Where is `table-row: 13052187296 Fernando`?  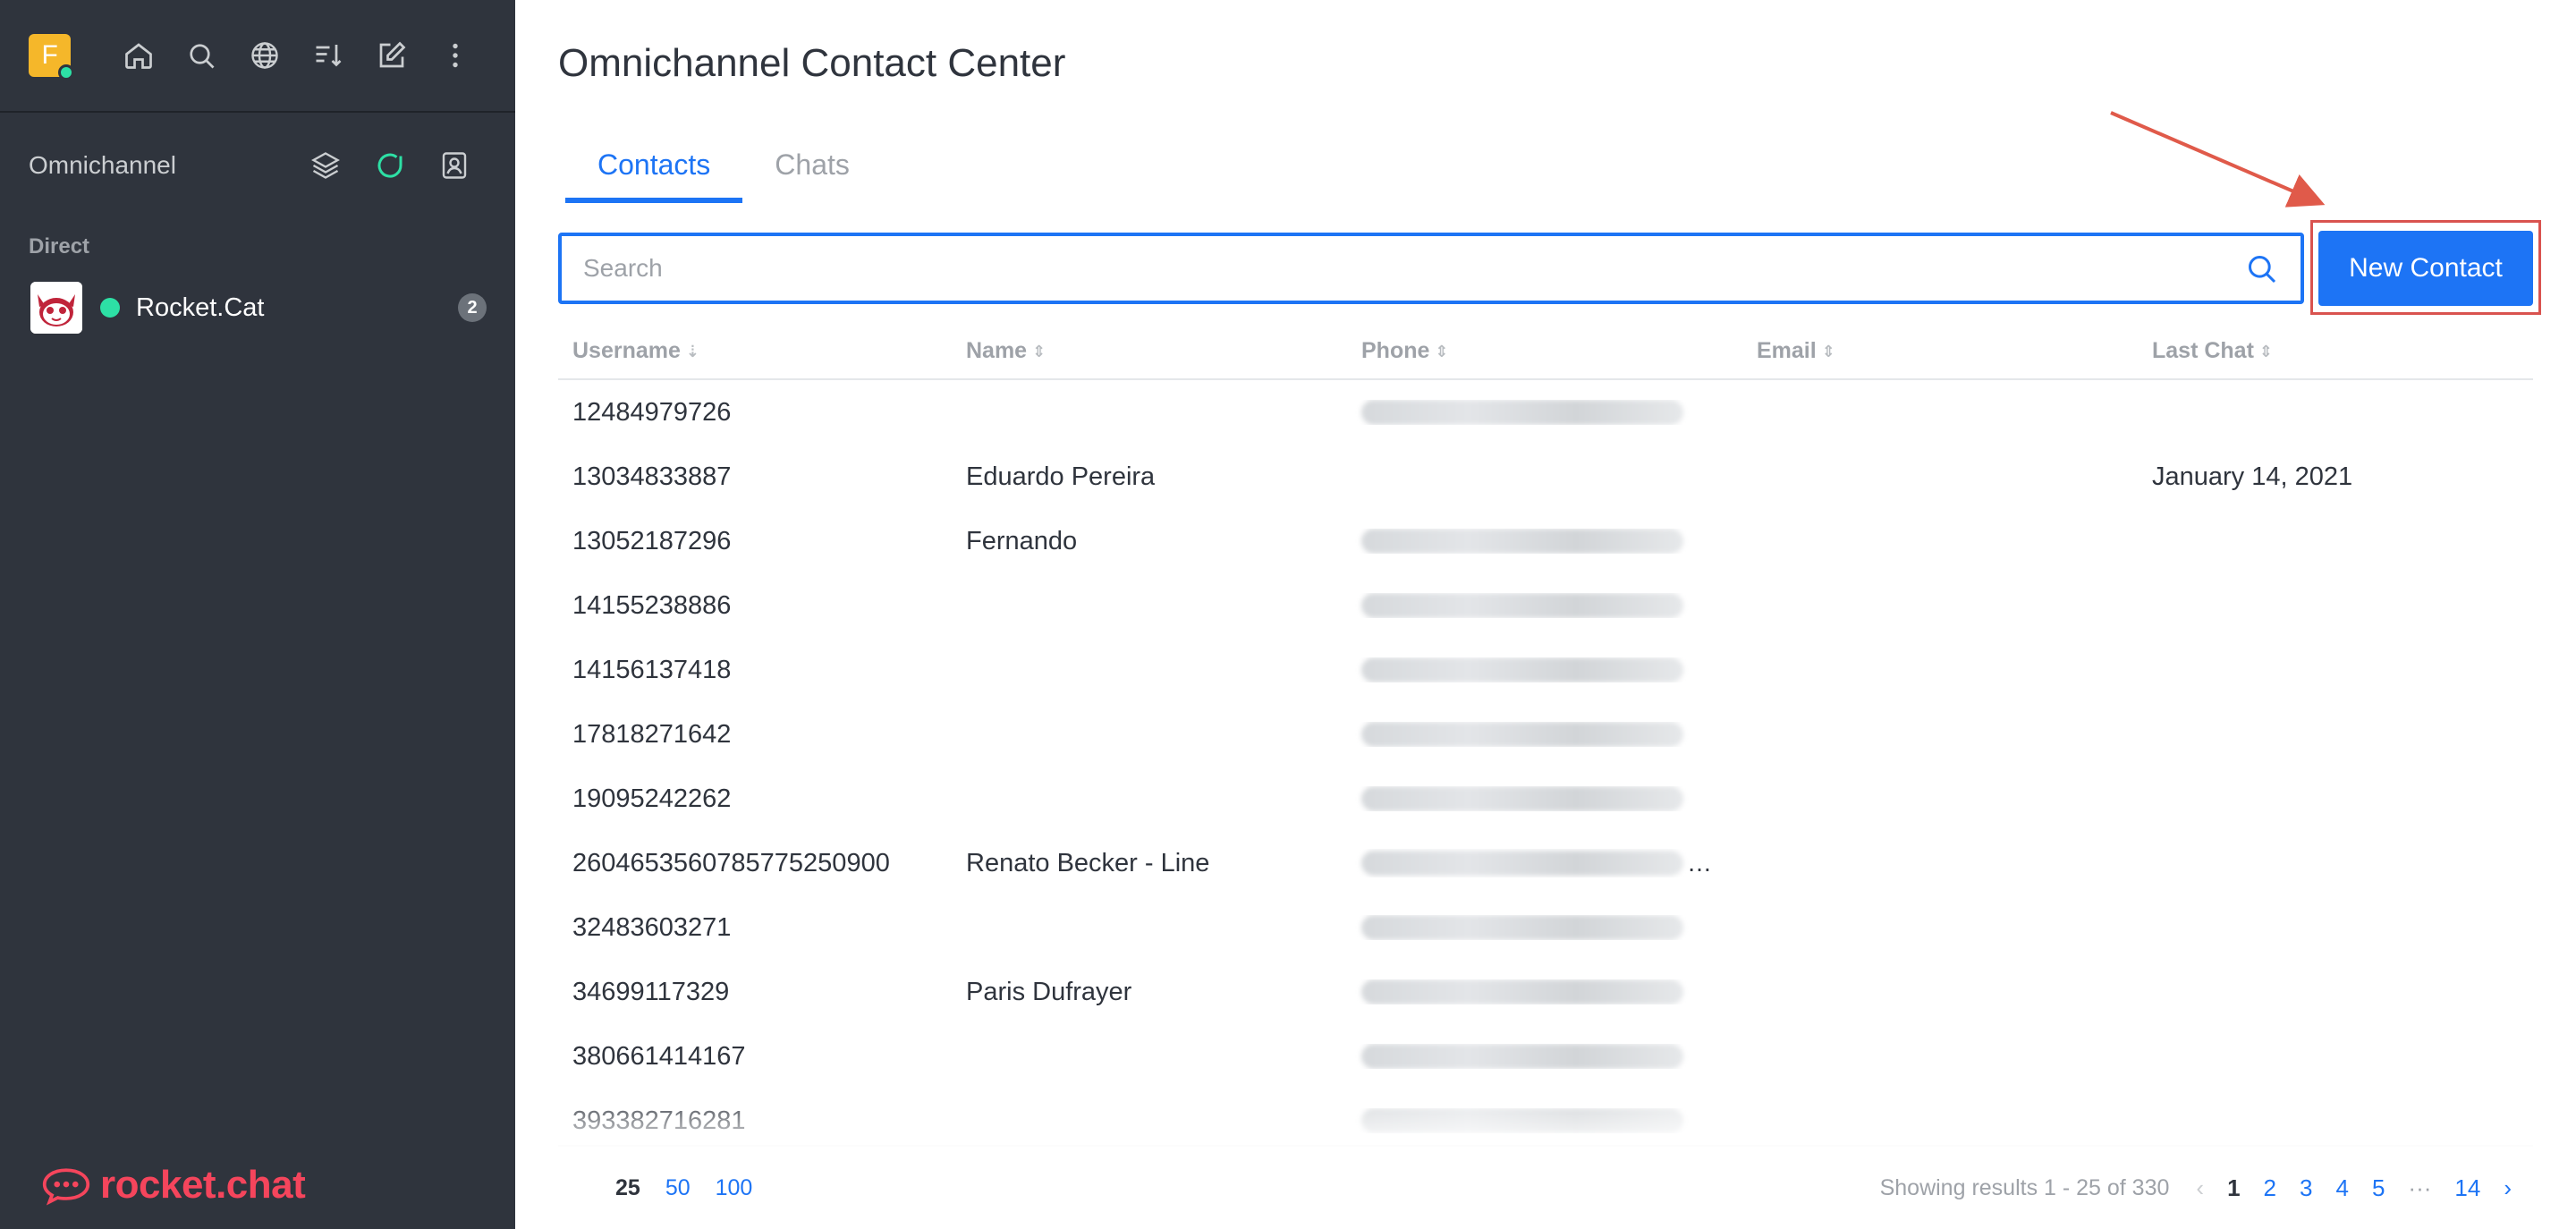
table-row: 13052187296 Fernando is located at coordinates (1545, 541).